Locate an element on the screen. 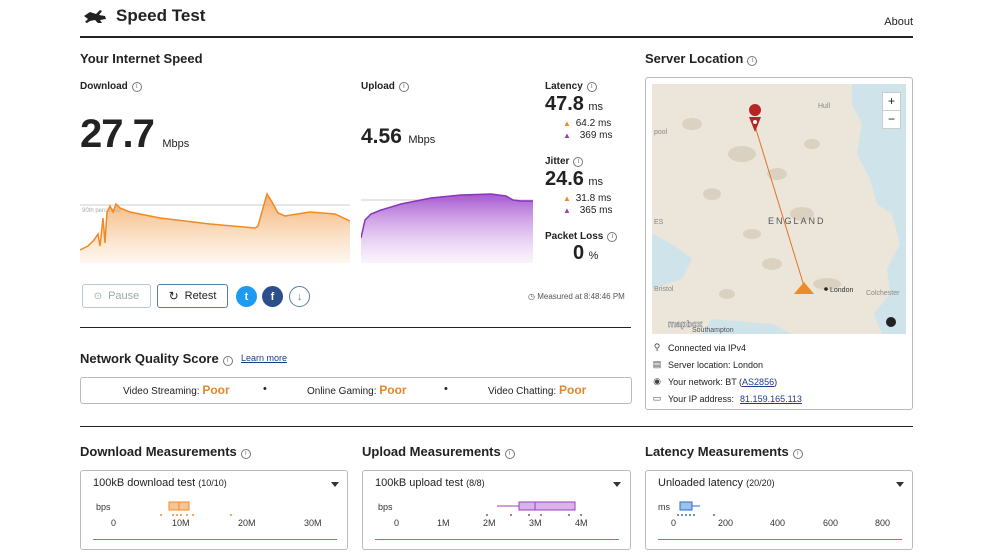 The image size is (998, 558). jitter-value: 24.6 ms is located at coordinates (574, 179).